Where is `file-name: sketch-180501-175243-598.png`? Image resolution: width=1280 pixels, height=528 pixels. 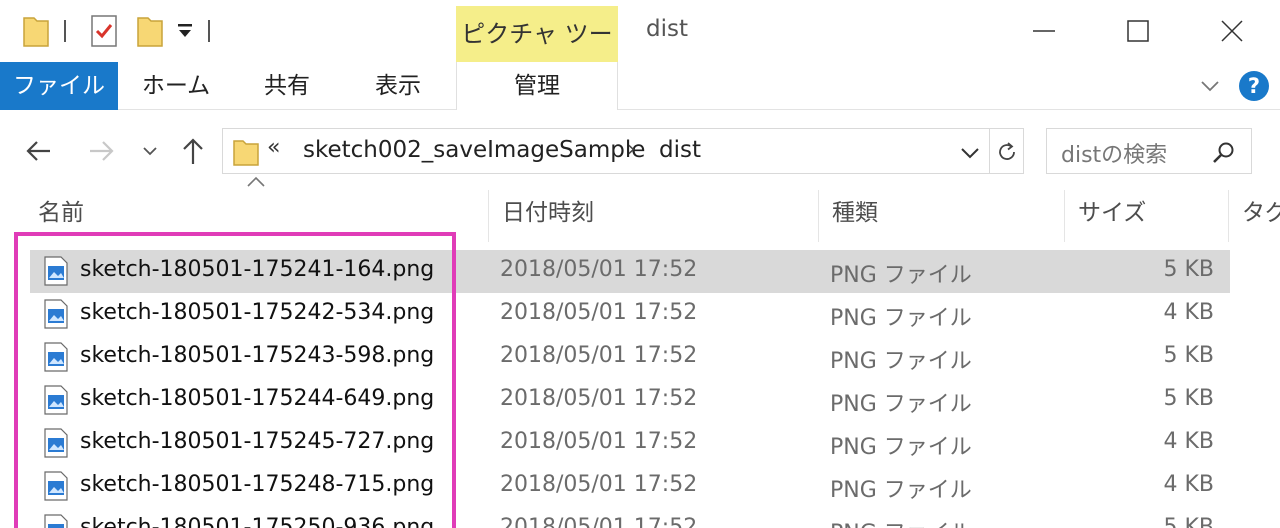
file-name: sketch-180501-175243-598.png is located at coordinates (257, 355).